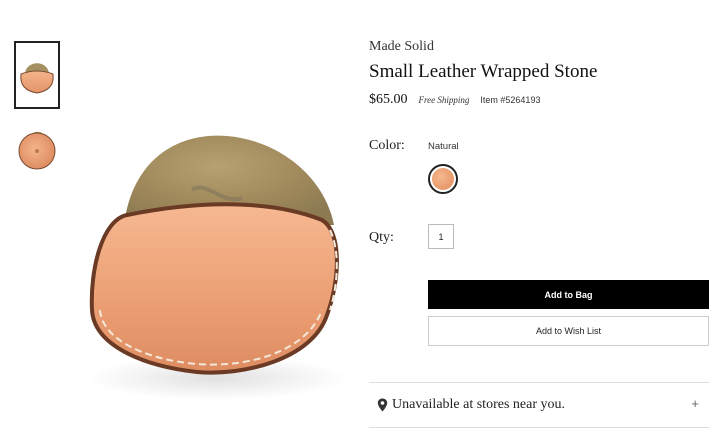 The image size is (720, 433). What do you see at coordinates (568, 294) in the screenshot?
I see `add-to-bag-button: Add to Bag` at bounding box center [568, 294].